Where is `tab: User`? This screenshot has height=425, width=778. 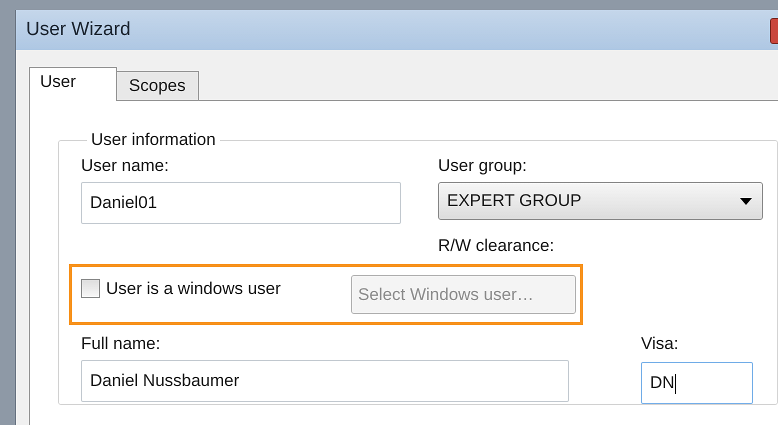
tab: User is located at coordinates (73, 84).